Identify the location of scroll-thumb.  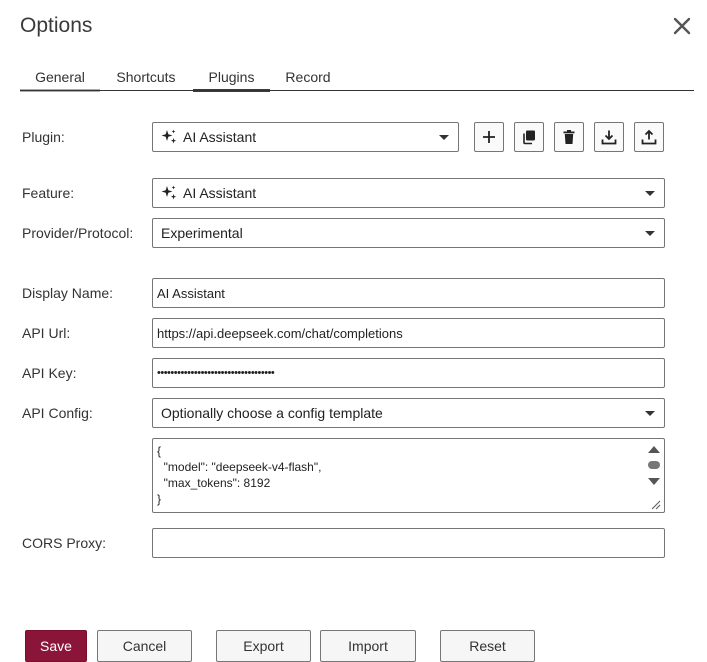
(654, 465).